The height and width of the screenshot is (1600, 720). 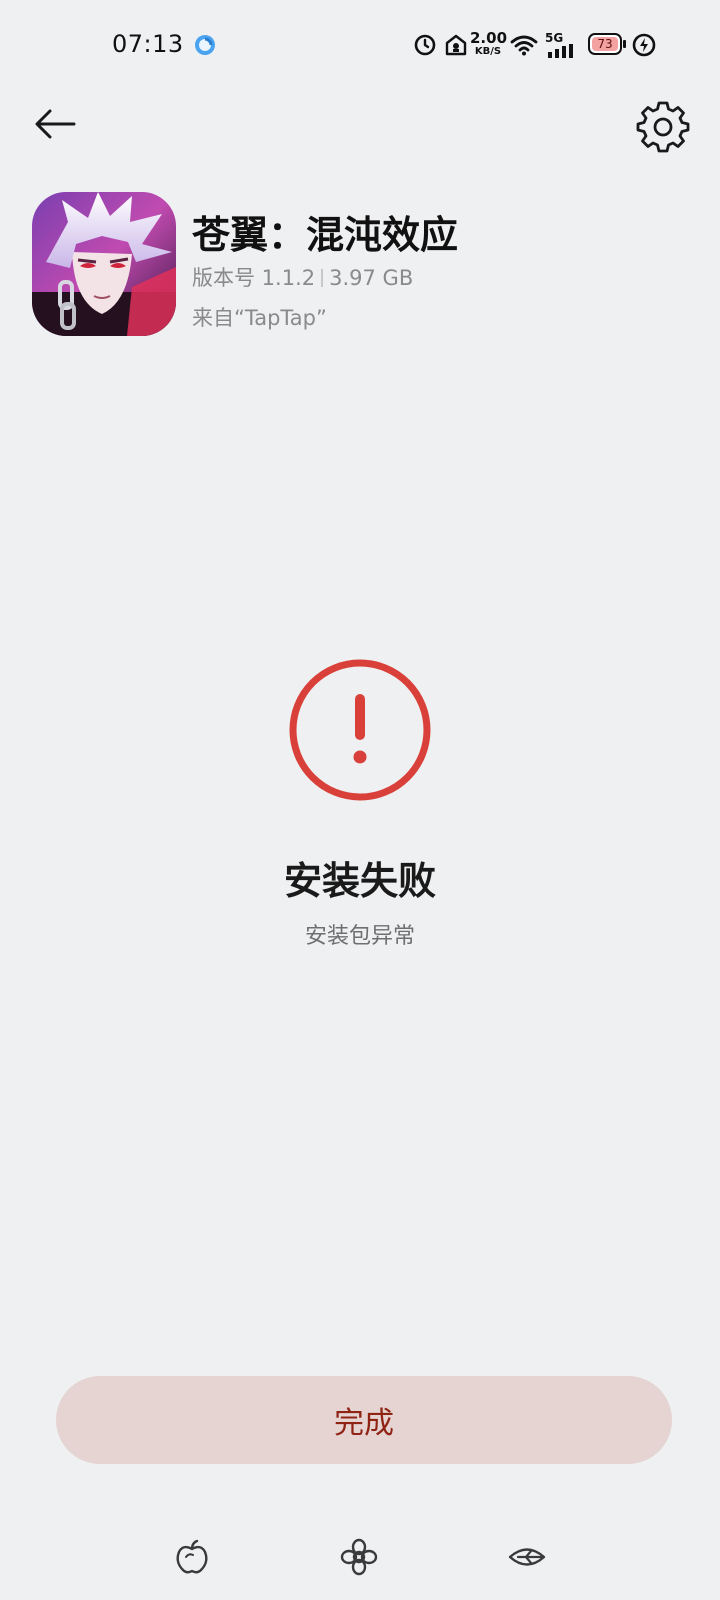 What do you see at coordinates (359, 1557) in the screenshot?
I see `flower-icon` at bounding box center [359, 1557].